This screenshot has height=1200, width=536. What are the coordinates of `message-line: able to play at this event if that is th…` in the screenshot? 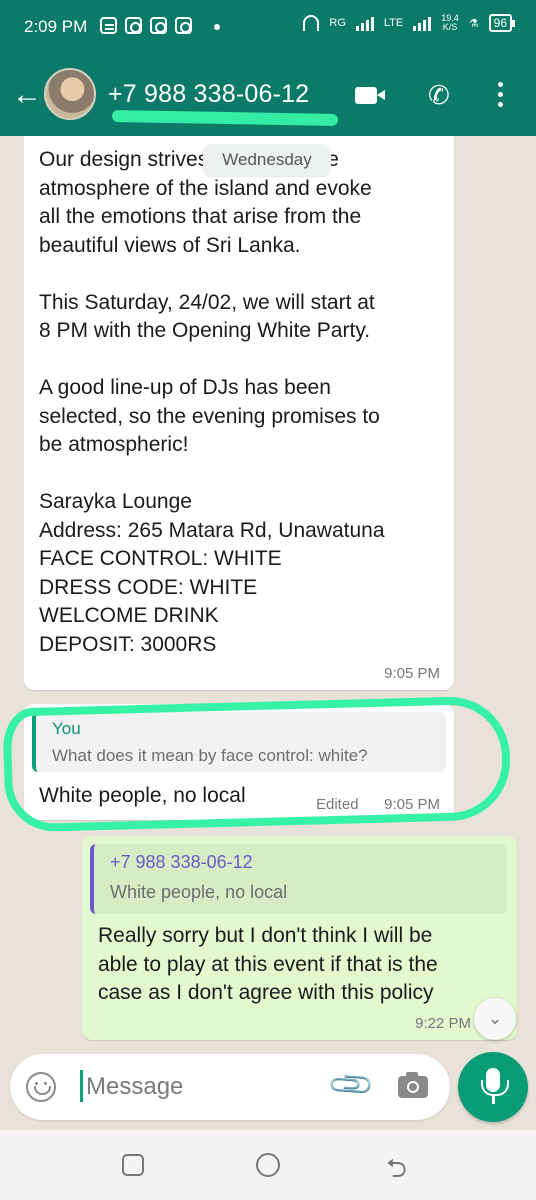 It's located at (268, 964).